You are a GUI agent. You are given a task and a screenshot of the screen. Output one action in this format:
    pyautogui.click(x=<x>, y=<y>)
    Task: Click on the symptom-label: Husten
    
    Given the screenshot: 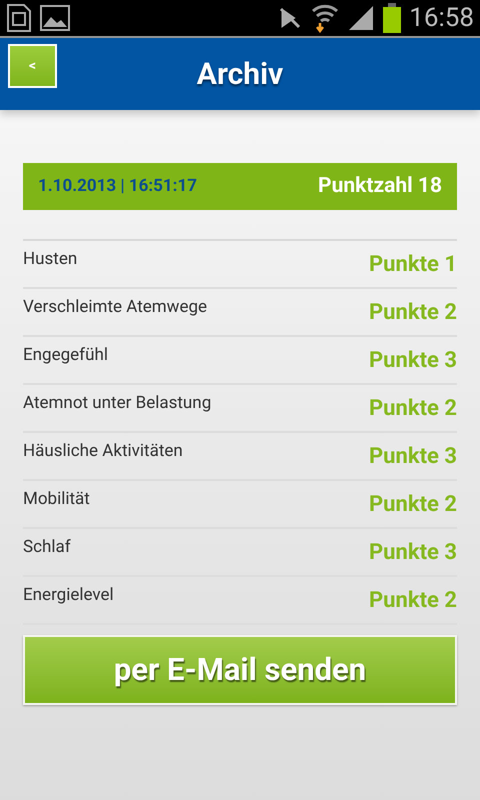 What is the action you would take?
    pyautogui.click(x=50, y=260)
    